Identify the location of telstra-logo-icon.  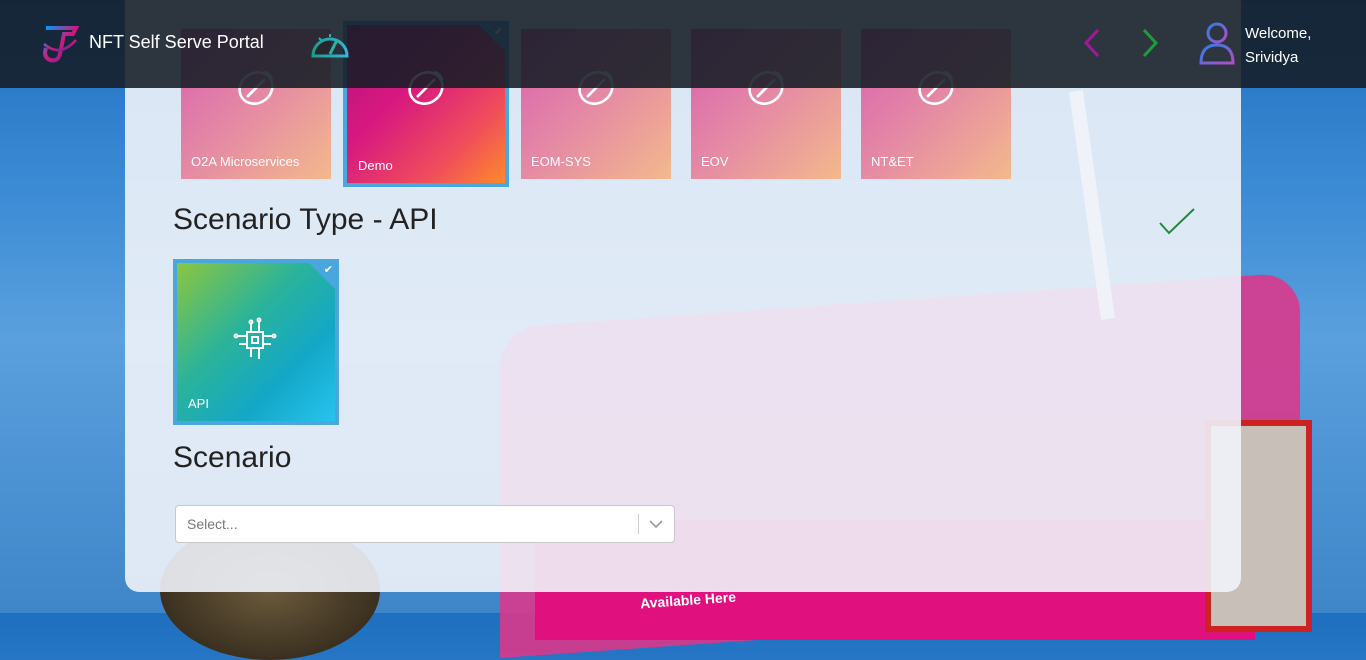
(60, 43).